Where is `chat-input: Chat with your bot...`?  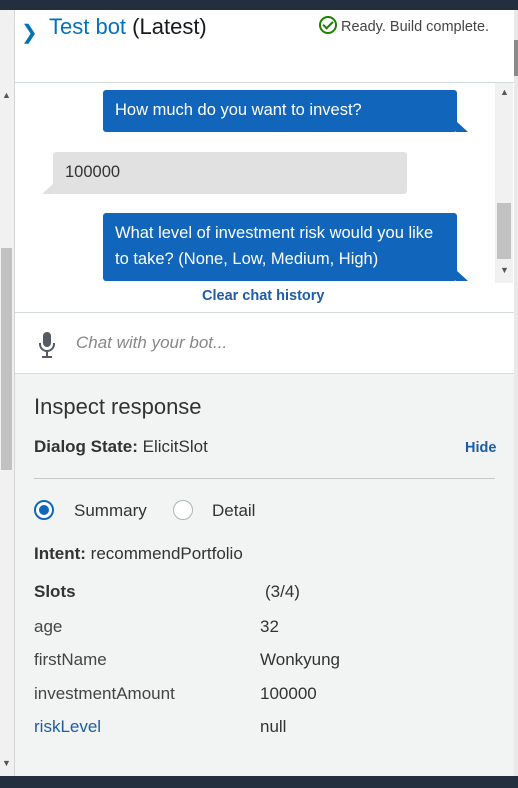
chat-input: Chat with your bot... is located at coordinates (151, 343).